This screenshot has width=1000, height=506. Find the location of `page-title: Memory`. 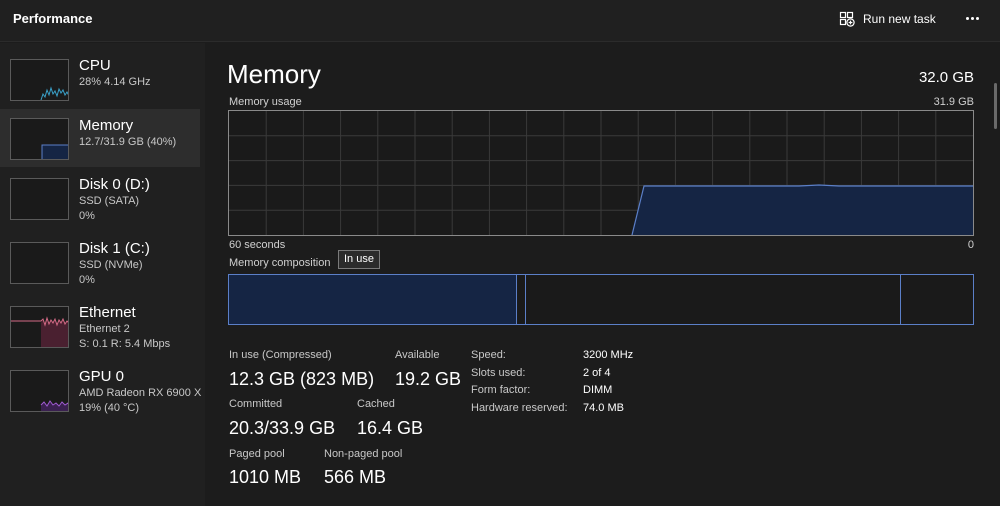

page-title: Memory is located at coordinates (274, 74).